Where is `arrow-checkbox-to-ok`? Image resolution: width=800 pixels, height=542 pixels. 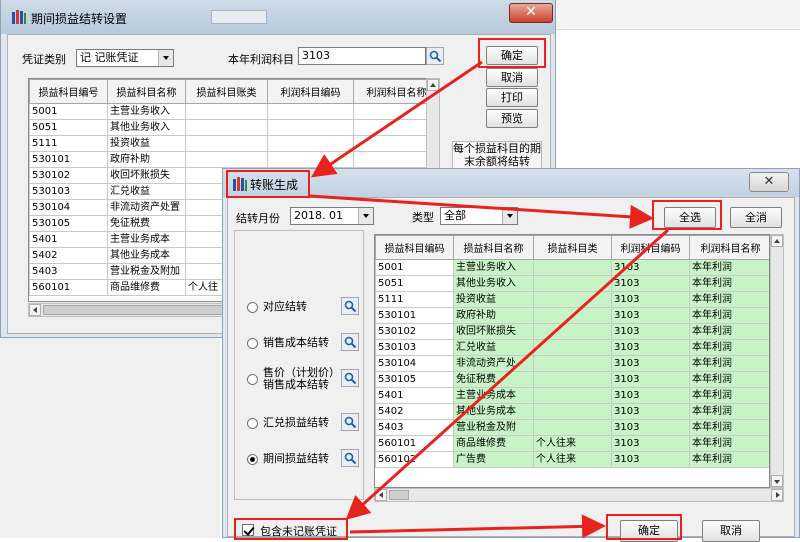
arrow-checkbox-to-ok is located at coordinates (477, 526).